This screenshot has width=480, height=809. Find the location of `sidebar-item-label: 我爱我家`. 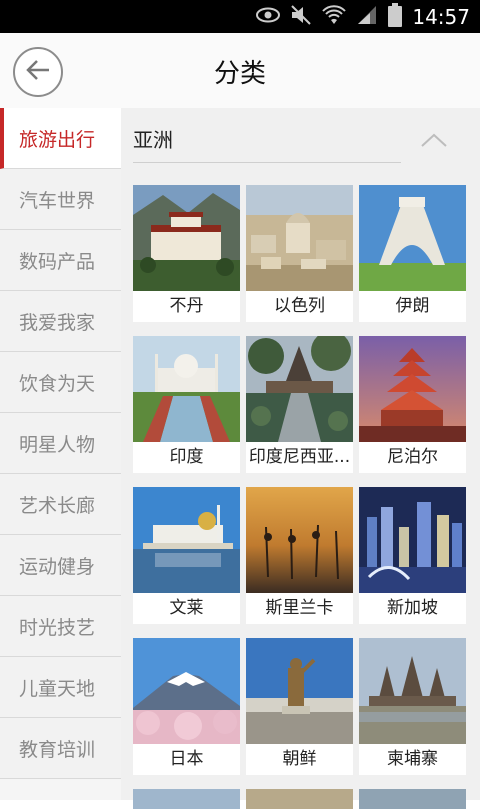

sidebar-item-label: 我爱我家 is located at coordinates (57, 322).